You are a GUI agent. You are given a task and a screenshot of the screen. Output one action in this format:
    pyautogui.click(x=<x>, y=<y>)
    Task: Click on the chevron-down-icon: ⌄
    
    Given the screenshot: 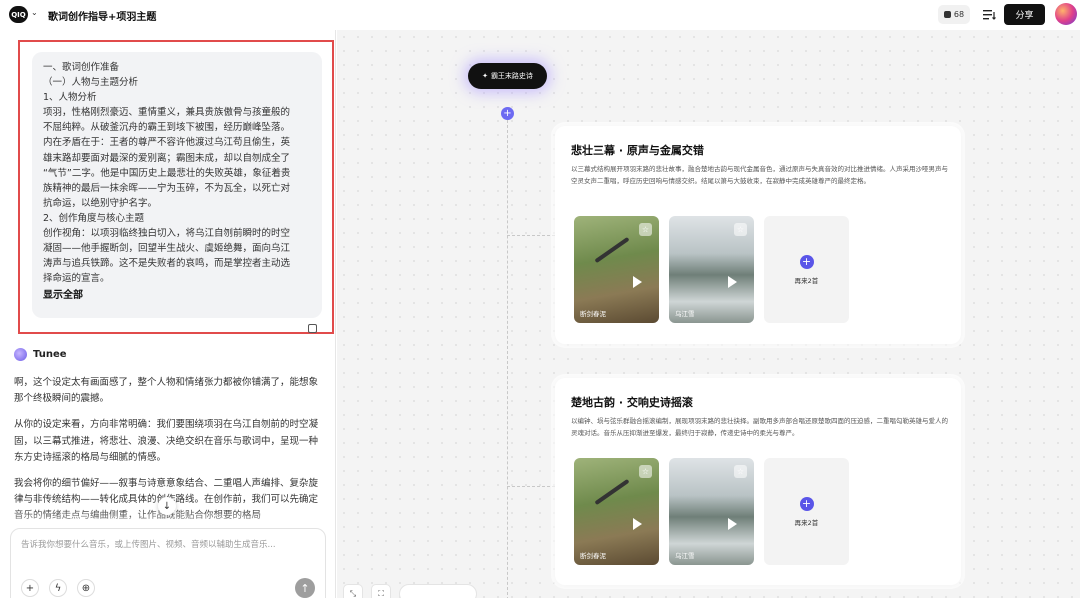 What is the action you would take?
    pyautogui.click(x=34, y=12)
    